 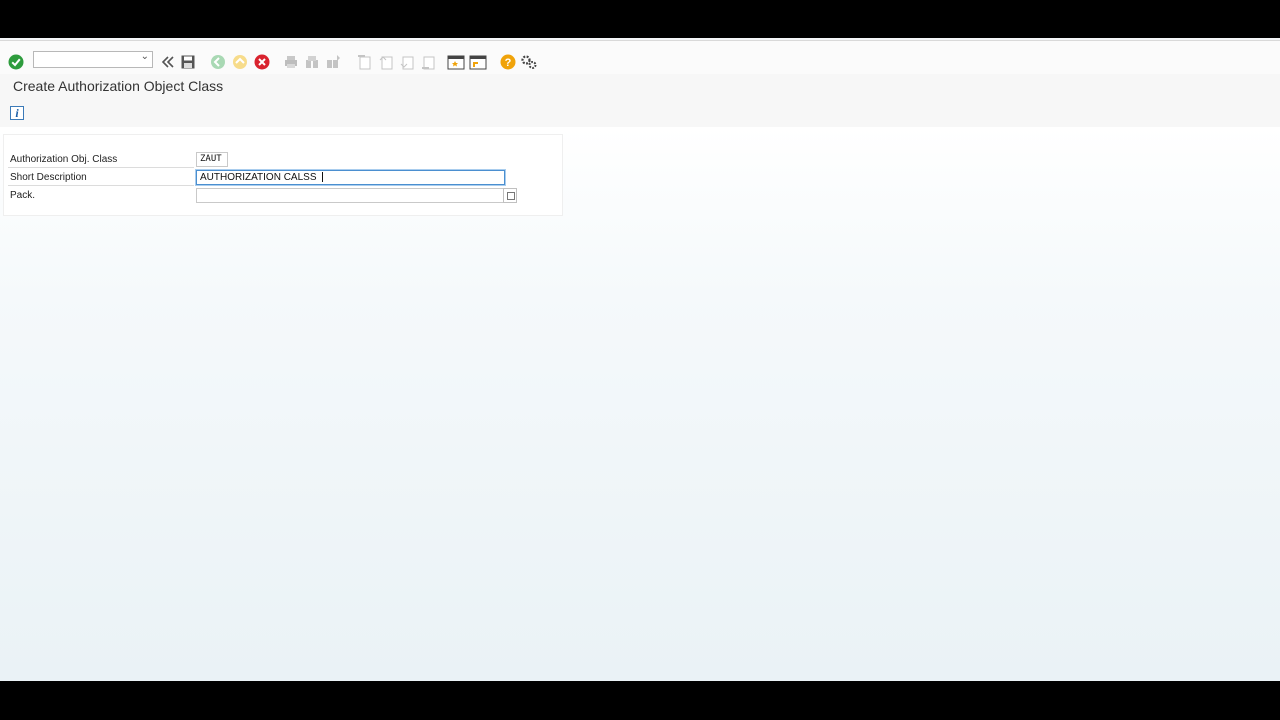 I want to click on cancel-icon, so click(x=262, y=62).